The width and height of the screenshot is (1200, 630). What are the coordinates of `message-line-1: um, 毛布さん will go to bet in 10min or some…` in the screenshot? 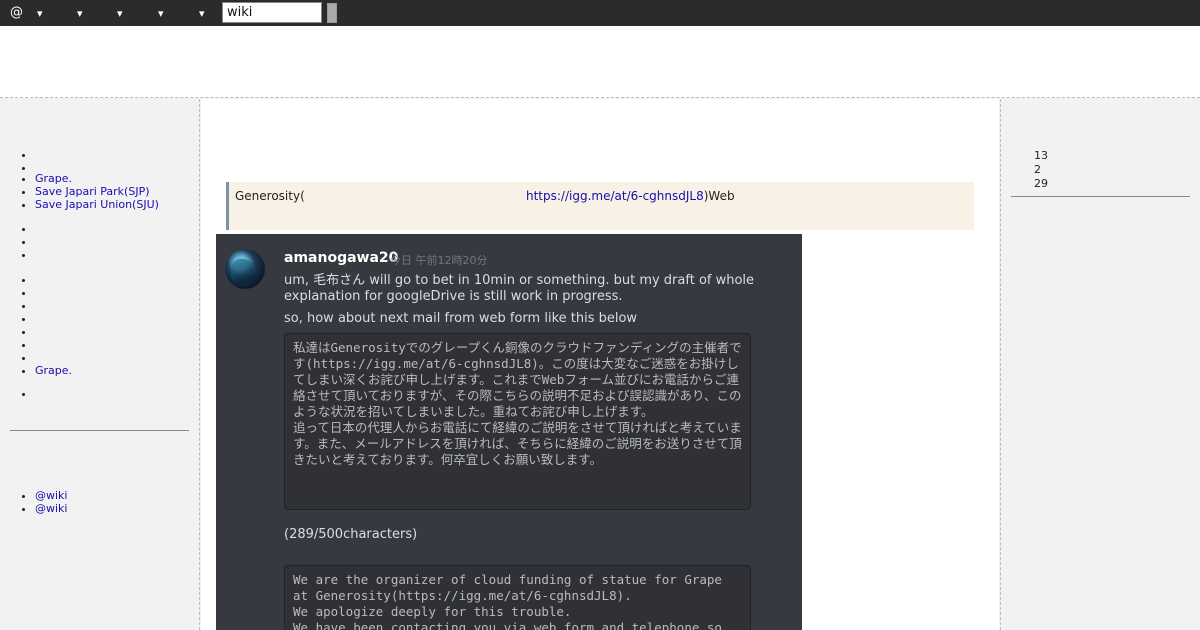 It's located at (519, 288).